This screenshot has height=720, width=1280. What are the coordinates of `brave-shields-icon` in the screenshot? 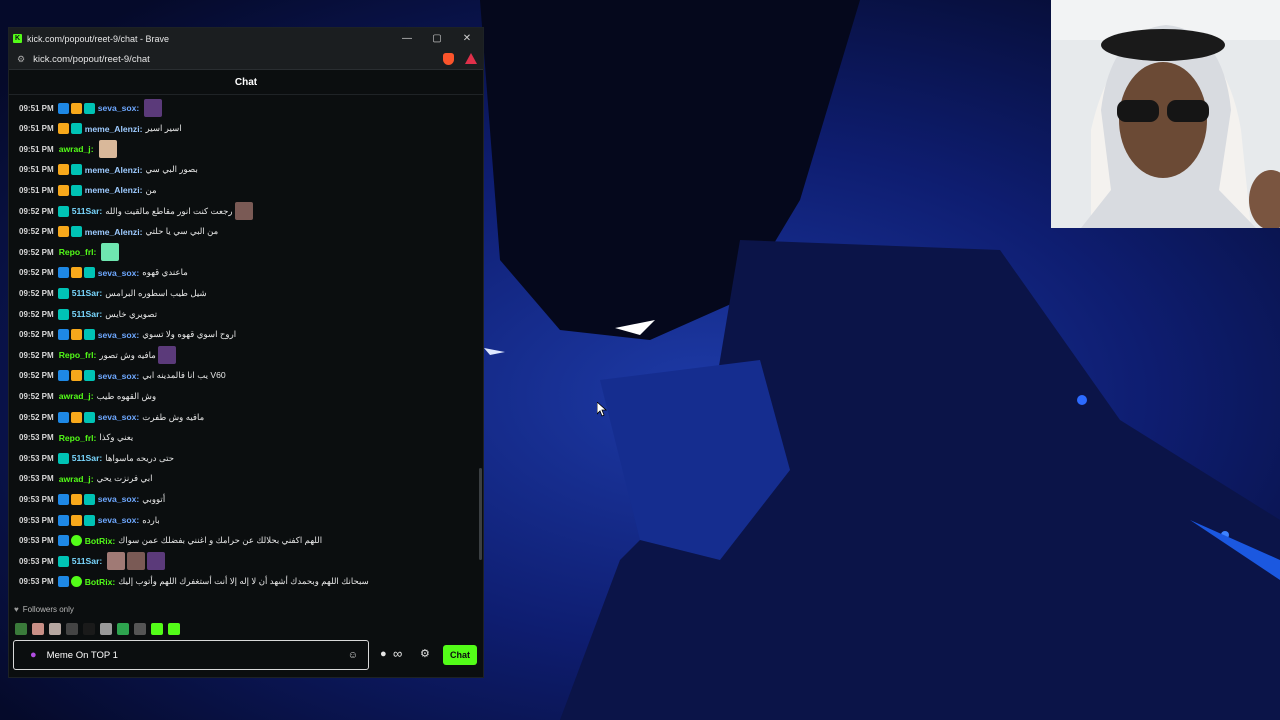 It's located at (448, 59).